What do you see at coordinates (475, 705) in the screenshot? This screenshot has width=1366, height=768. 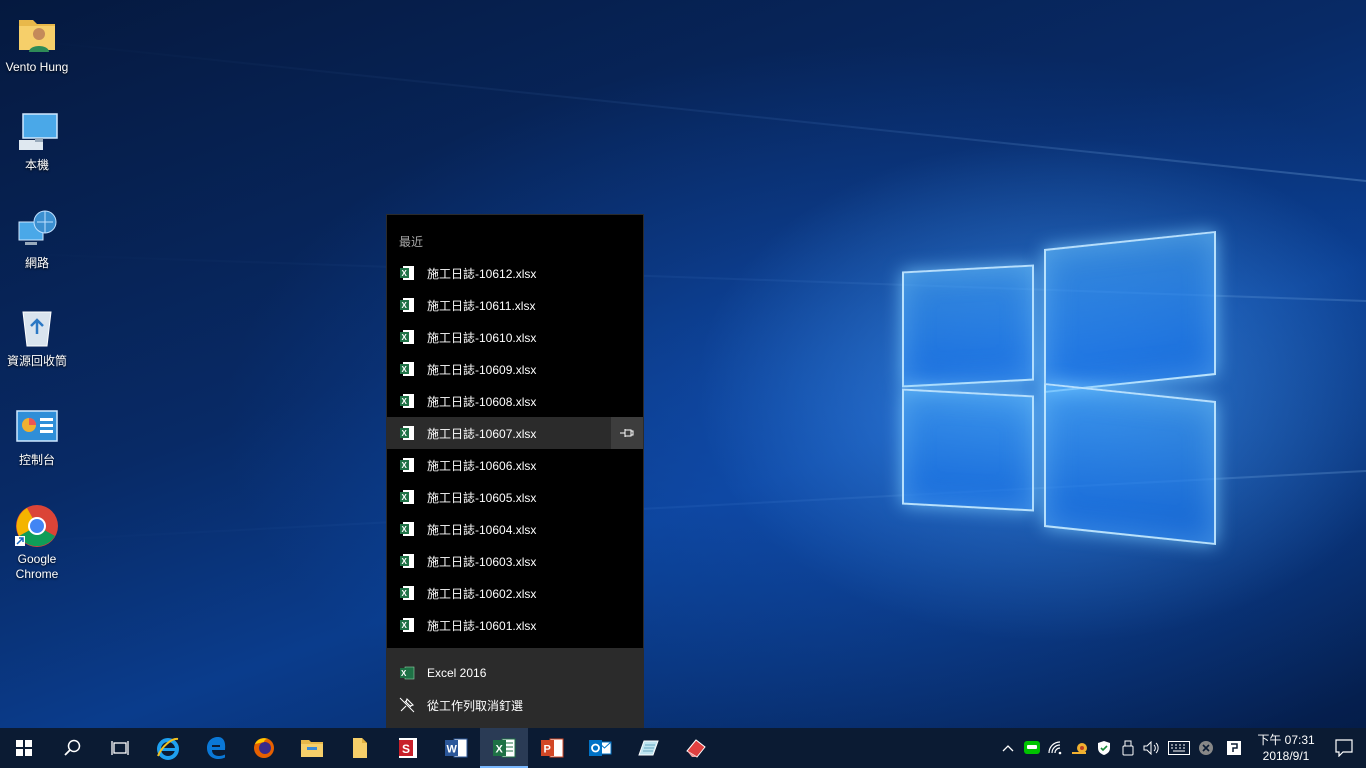 I see `unpin-label: 從工作列取消釘選` at bounding box center [475, 705].